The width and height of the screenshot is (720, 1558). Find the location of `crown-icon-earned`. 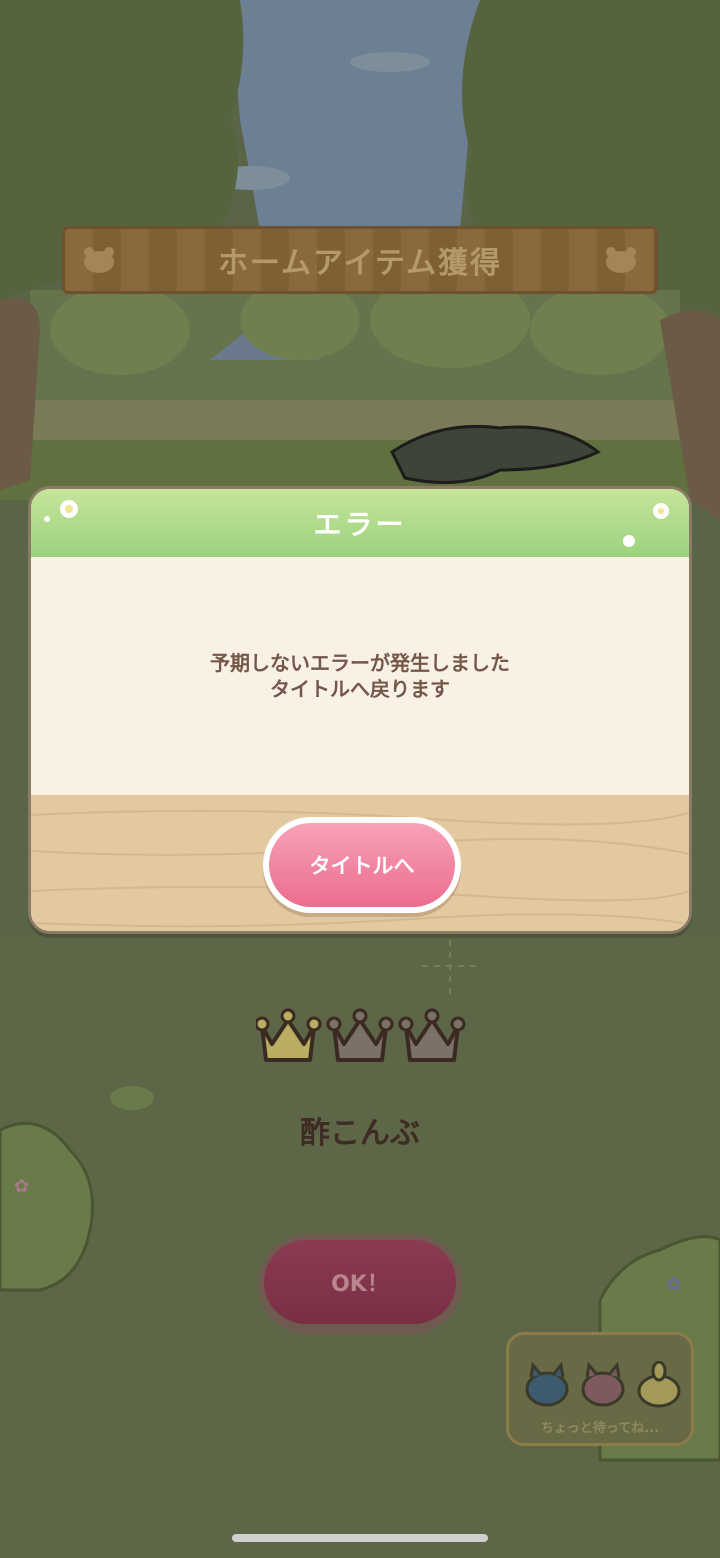

crown-icon-earned is located at coordinates (289, 1035).